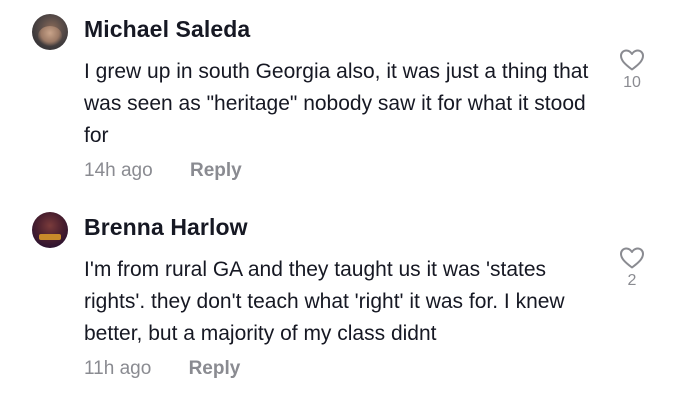  I want to click on comment-meta: 11h ago Reply, so click(162, 369).